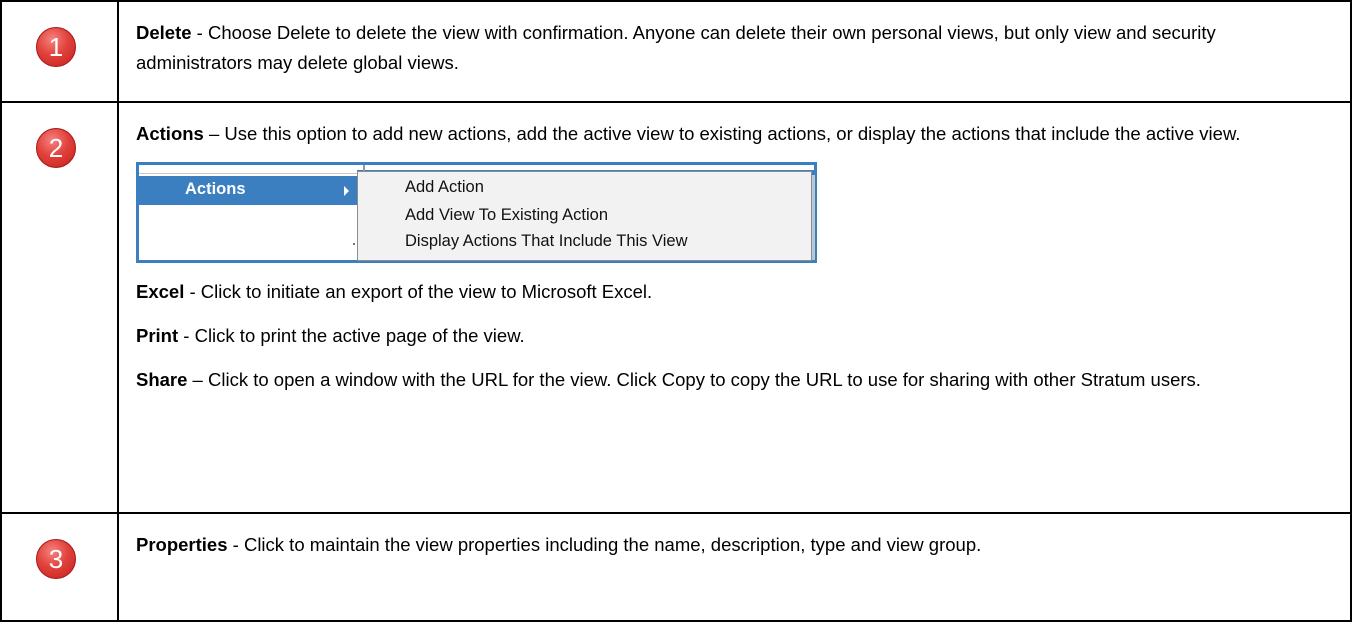  Describe the element at coordinates (164, 32) in the screenshot. I see `term-delete: Delete` at that location.